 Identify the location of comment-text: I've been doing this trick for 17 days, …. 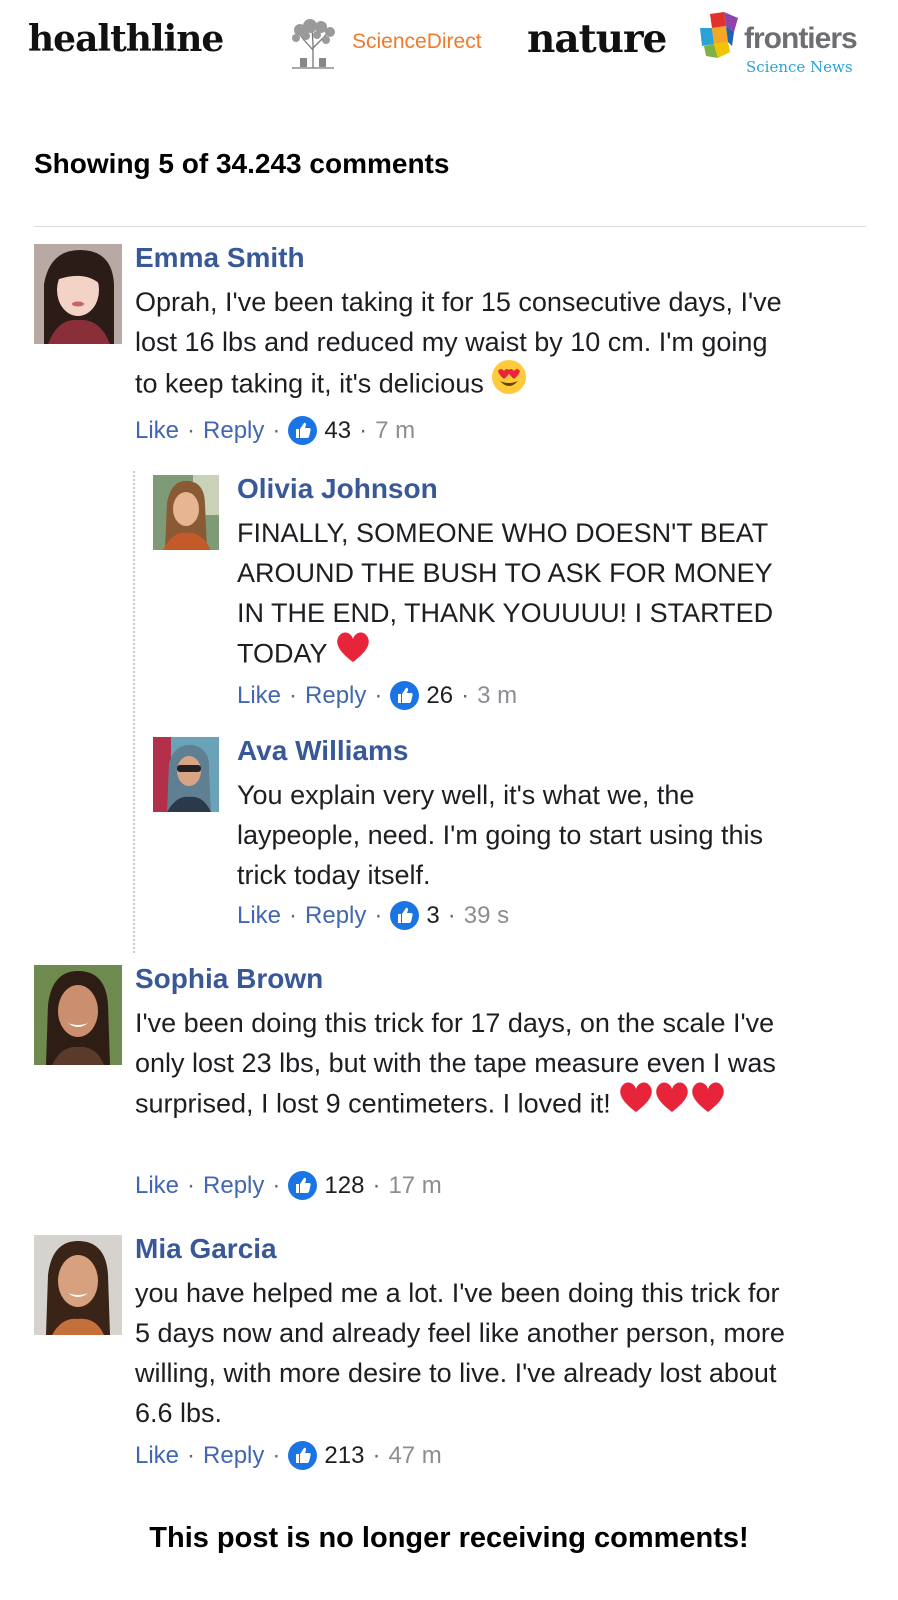
(465, 1065).